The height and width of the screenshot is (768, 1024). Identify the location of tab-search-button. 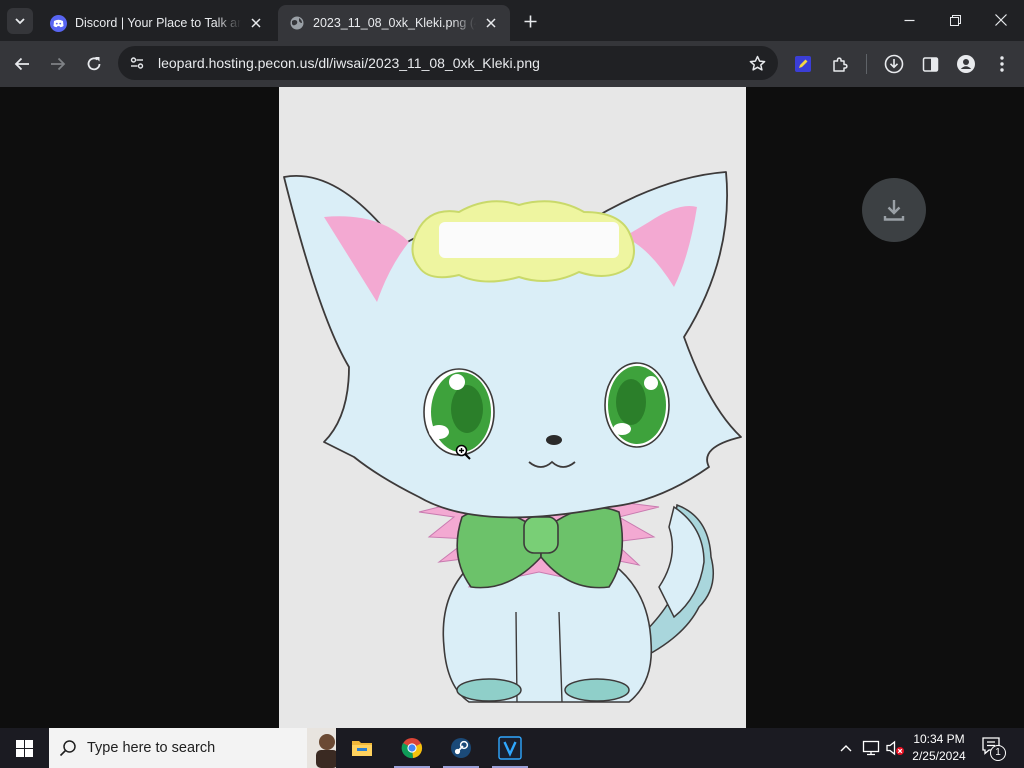
(20, 21).